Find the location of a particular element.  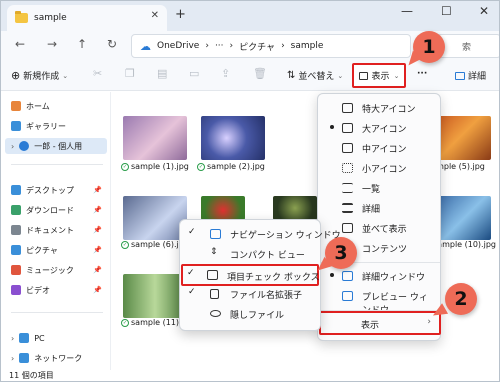

new-button: ⊕ 新規作成 ⌄ is located at coordinates (39, 75).